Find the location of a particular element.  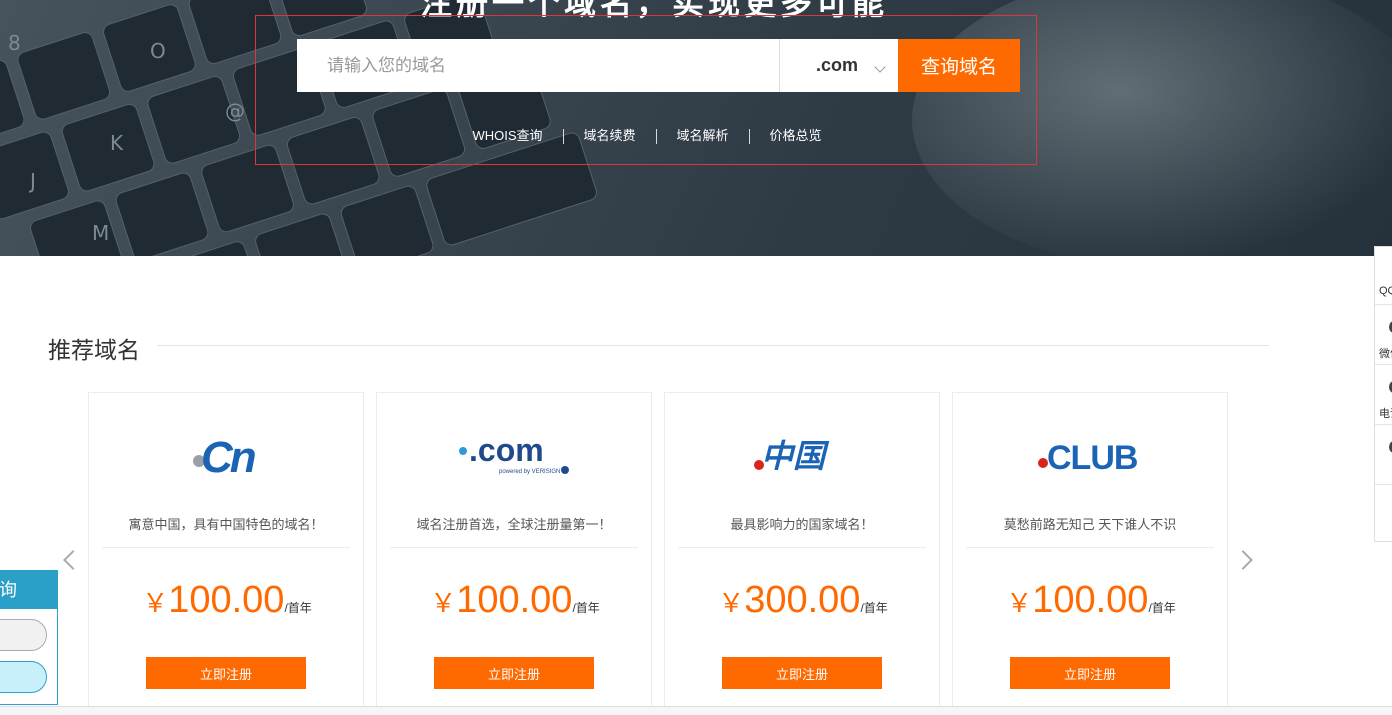

svg-text: 8 is located at coordinates (14, 43).